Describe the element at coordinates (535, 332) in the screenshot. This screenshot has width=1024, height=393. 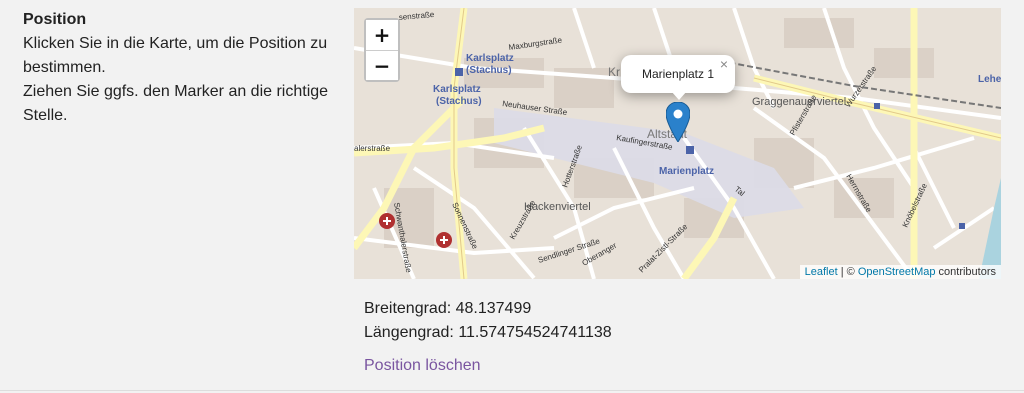
I see `longitude-value: 11.574754524741138` at that location.